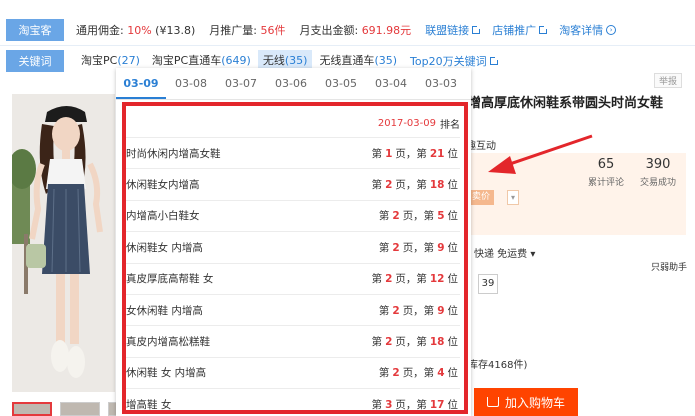 Image resolution: width=695 pixels, height=416 pixels. What do you see at coordinates (668, 80) in the screenshot?
I see `report-button: 举报` at bounding box center [668, 80].